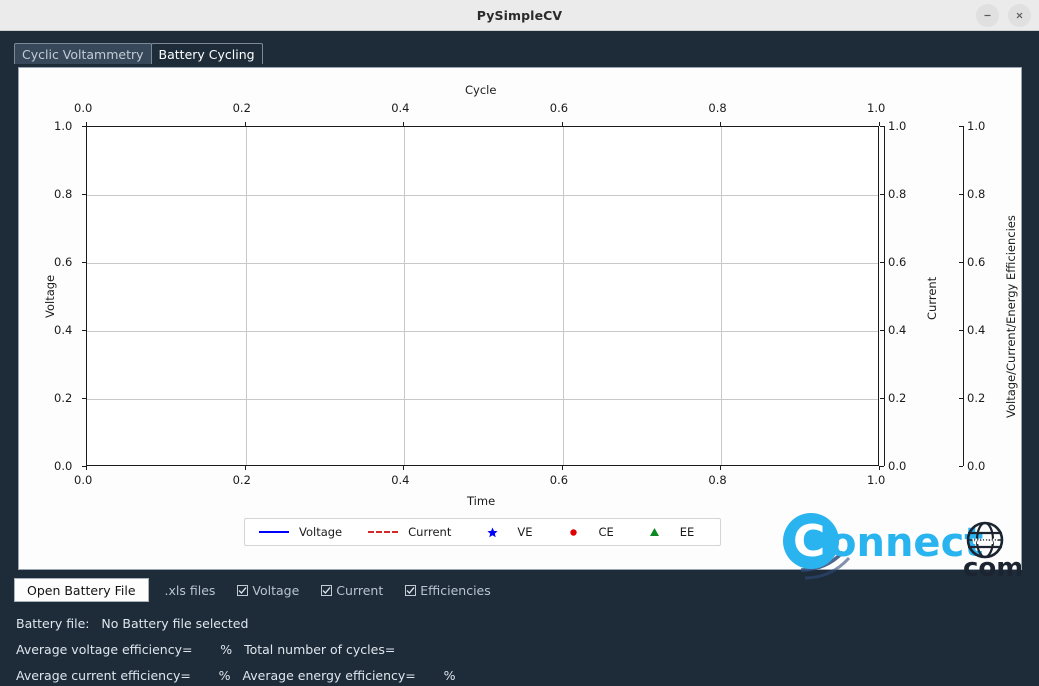  I want to click on close-icon, so click(1019, 15).